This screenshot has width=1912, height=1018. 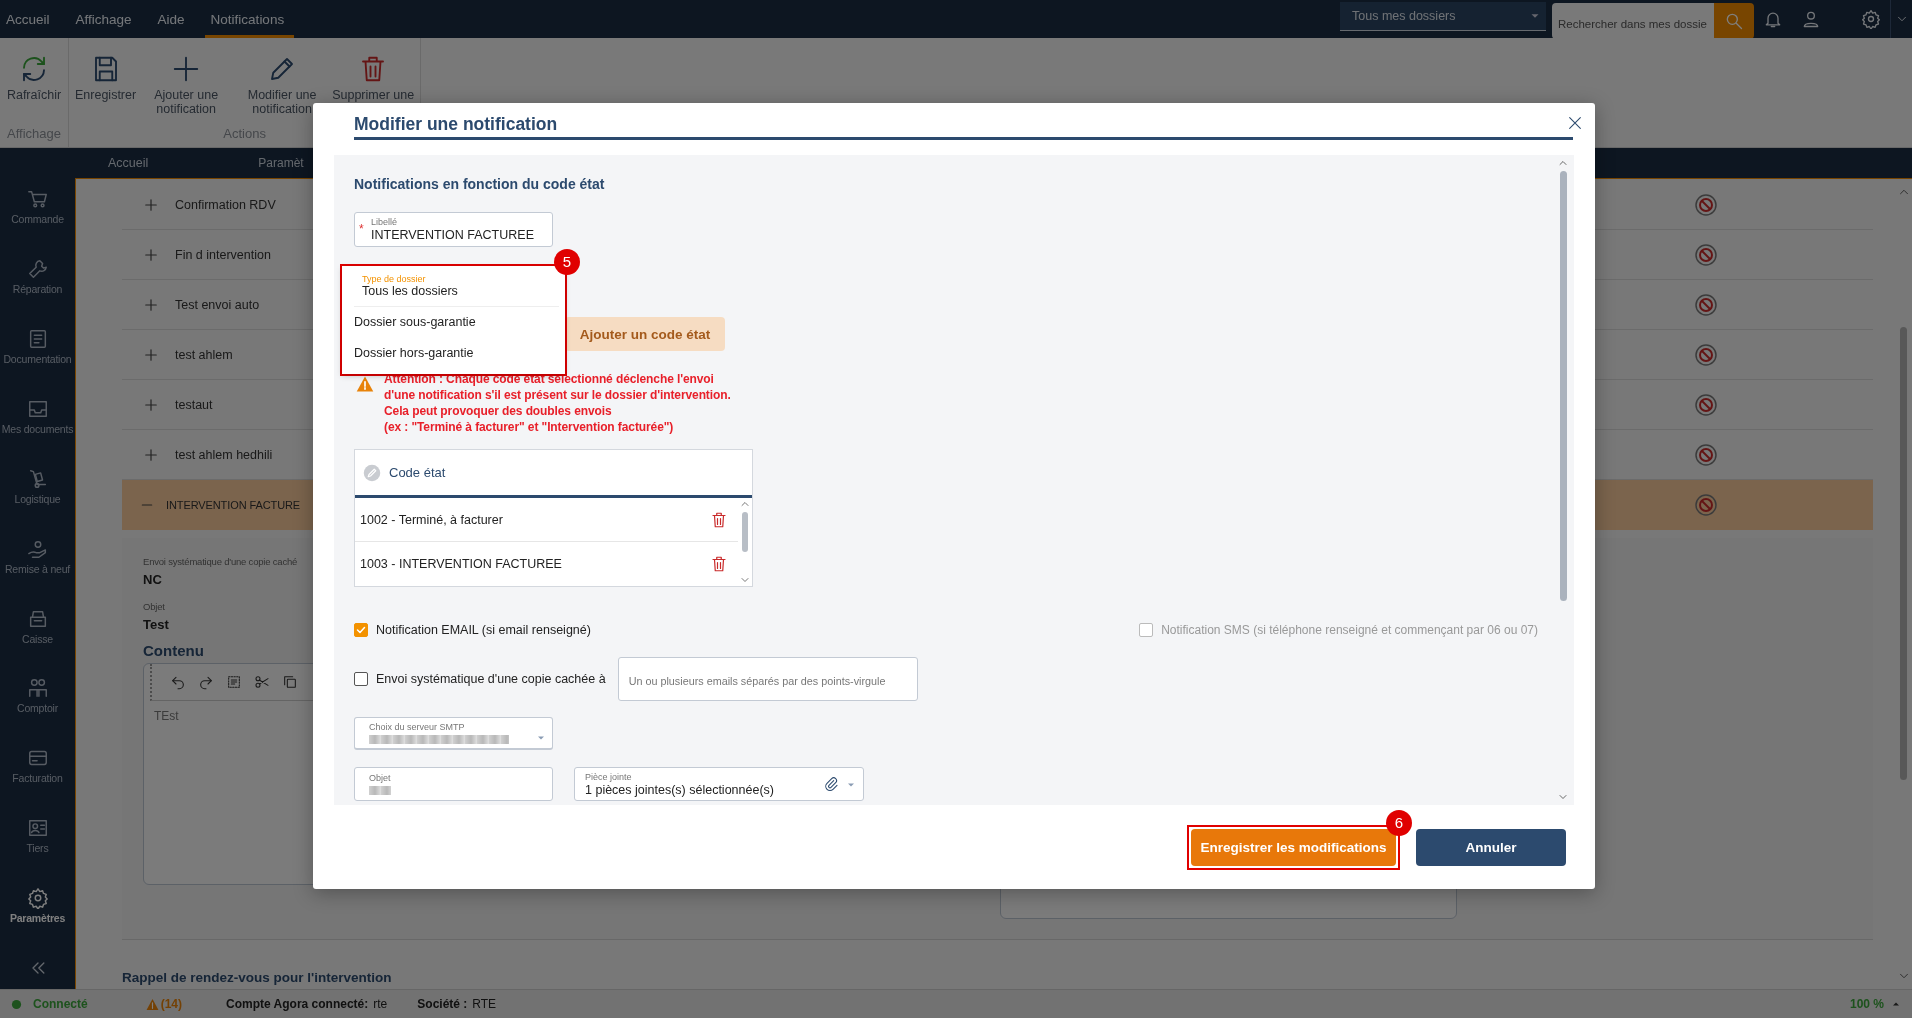 What do you see at coordinates (453, 235) in the screenshot?
I see `field-value: INTERVENTION FACTUREE` at bounding box center [453, 235].